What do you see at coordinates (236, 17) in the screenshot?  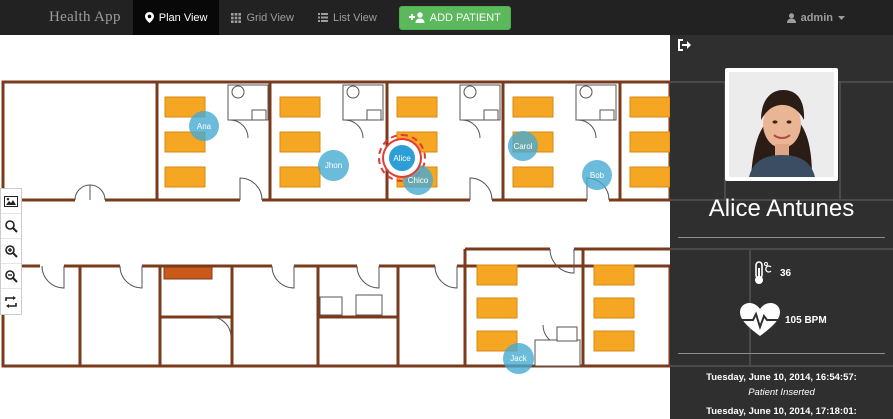 I see `grid-icon` at bounding box center [236, 17].